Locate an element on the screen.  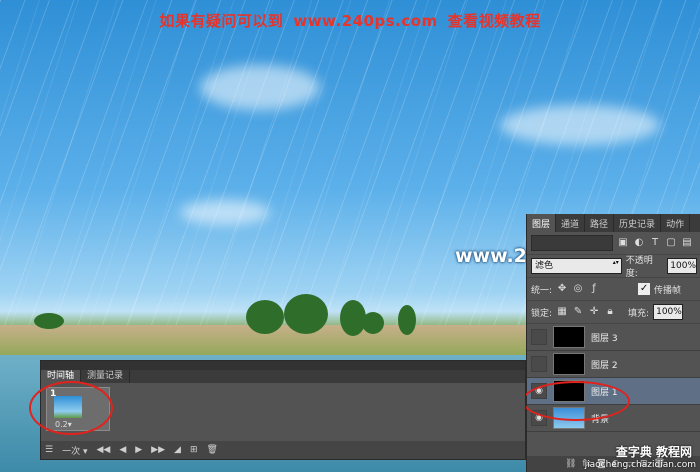
layers-panel-tabs: 图层 通道 路径 历史记录 动作 is located at coordinates (613, 223).